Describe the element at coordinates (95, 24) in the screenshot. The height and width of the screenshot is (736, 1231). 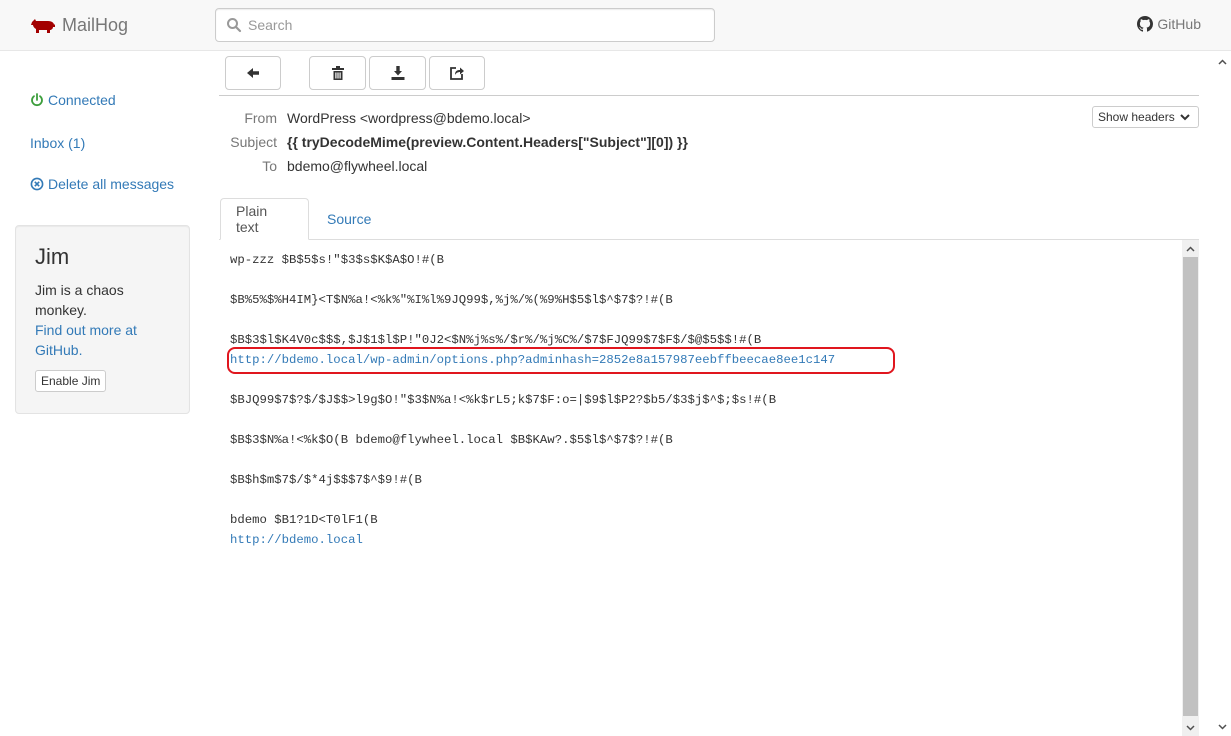
I see `brand-name: MailHog` at that location.